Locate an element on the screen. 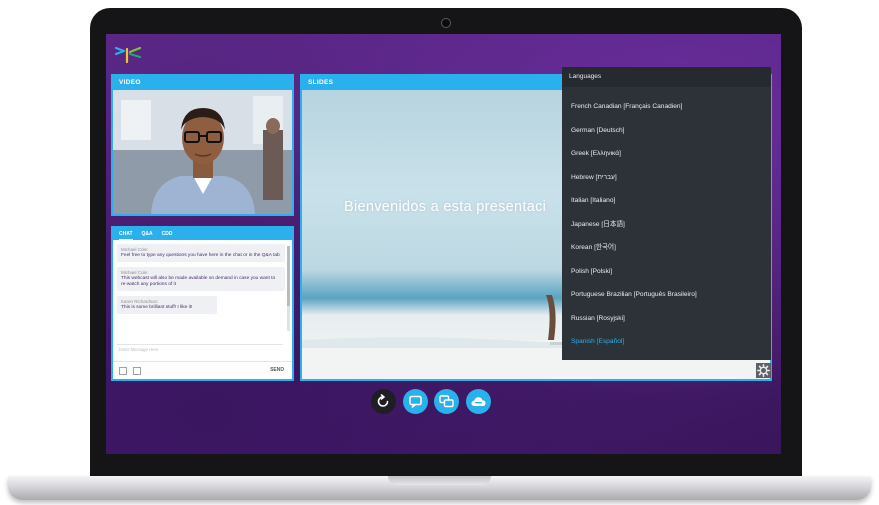  laptop-notch is located at coordinates (439, 480).